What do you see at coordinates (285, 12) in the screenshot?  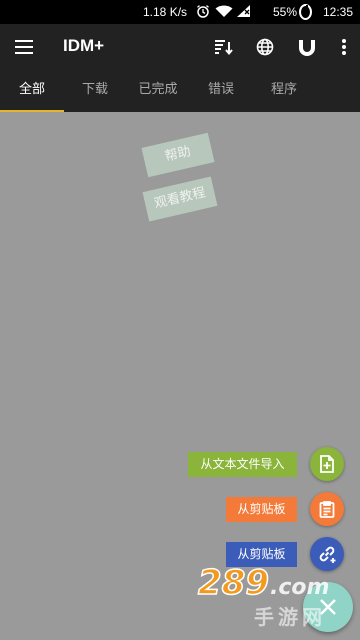 I see `battery-percentage: 55%` at bounding box center [285, 12].